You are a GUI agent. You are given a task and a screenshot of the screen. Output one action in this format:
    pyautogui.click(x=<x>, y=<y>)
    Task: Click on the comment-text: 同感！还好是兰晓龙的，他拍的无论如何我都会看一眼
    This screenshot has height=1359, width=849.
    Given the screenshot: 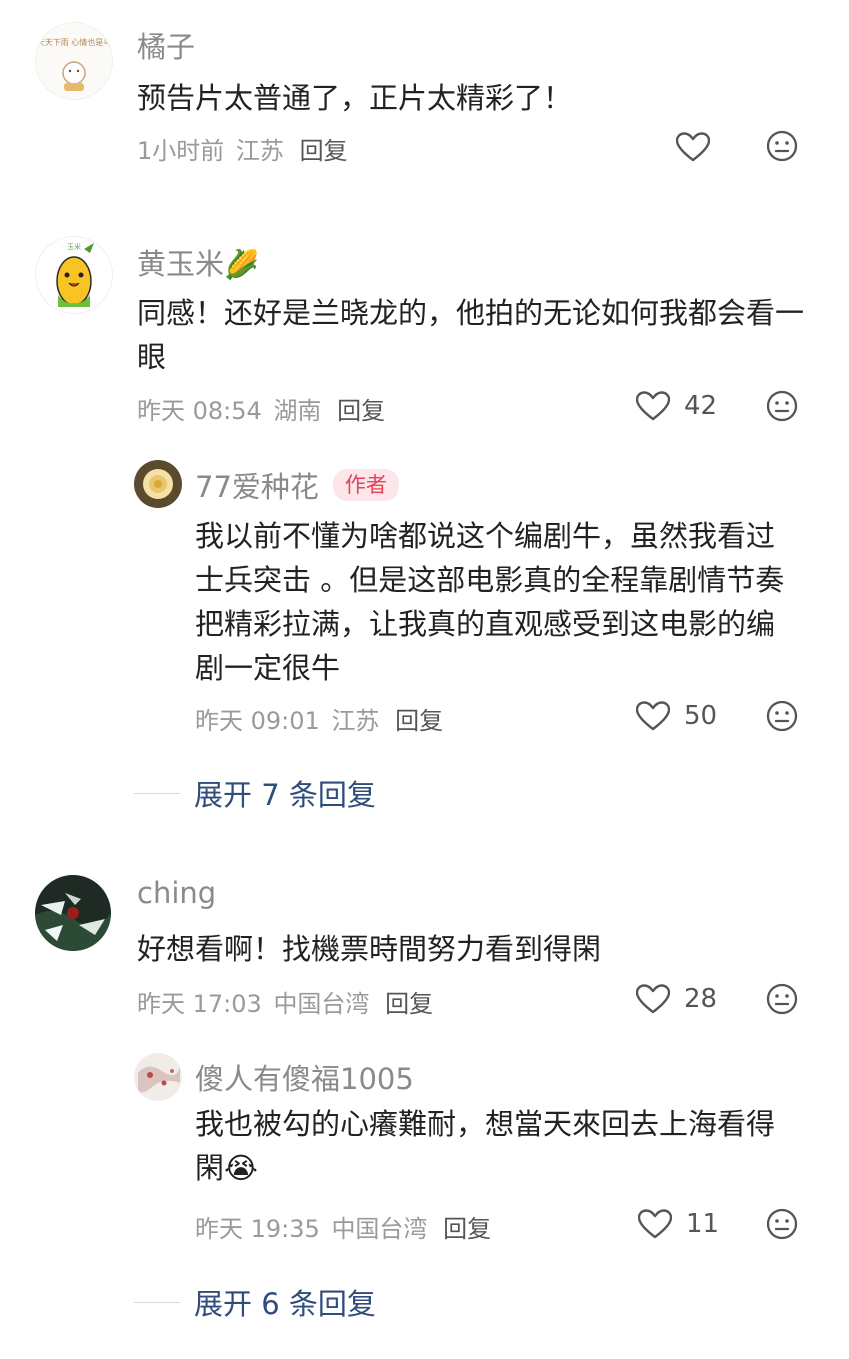 What is the action you would take?
    pyautogui.click(x=471, y=335)
    